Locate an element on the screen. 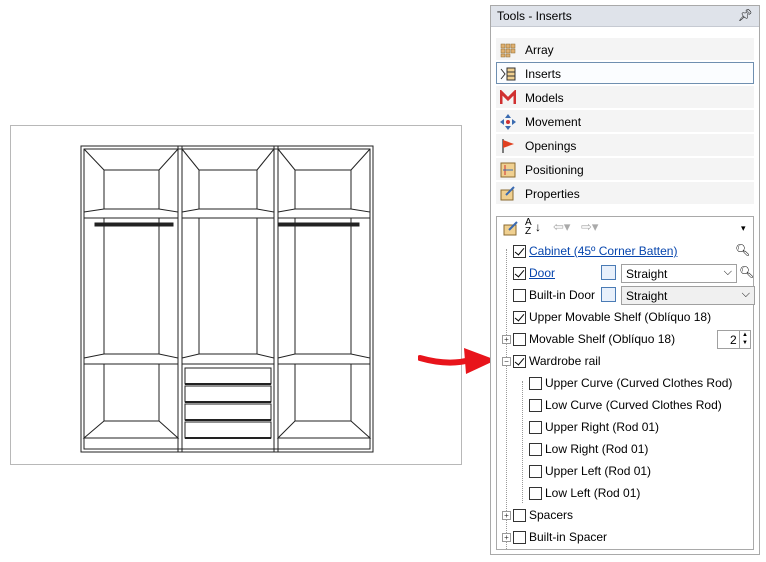  tree-row-cabinet: Cabinet (45º Corner Batten) 🔍︎ is located at coordinates (625, 252).